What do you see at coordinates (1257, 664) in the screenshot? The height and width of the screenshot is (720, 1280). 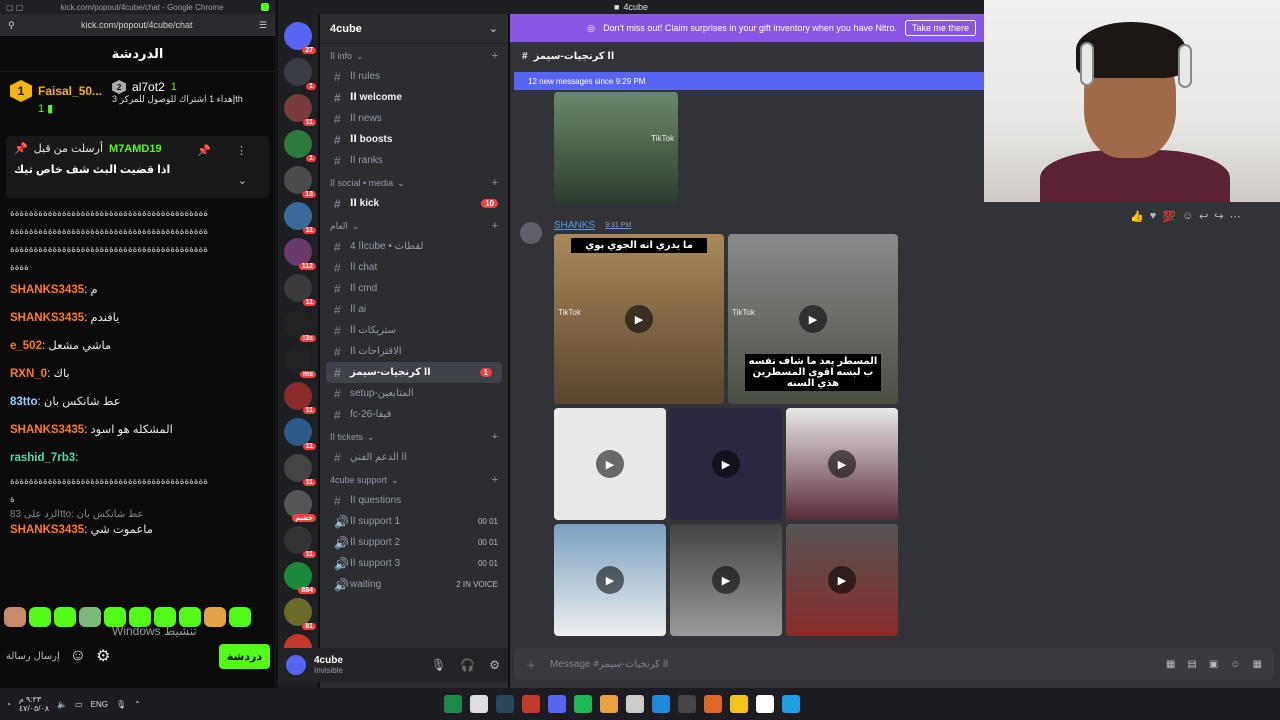 I see `apps-icon: ▦` at bounding box center [1257, 664].